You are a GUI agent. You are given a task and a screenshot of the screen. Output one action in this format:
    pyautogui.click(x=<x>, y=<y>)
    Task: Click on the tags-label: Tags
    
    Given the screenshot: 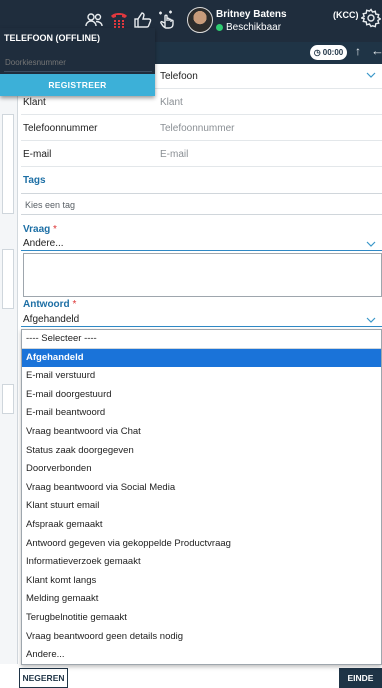 What is the action you would take?
    pyautogui.click(x=34, y=180)
    